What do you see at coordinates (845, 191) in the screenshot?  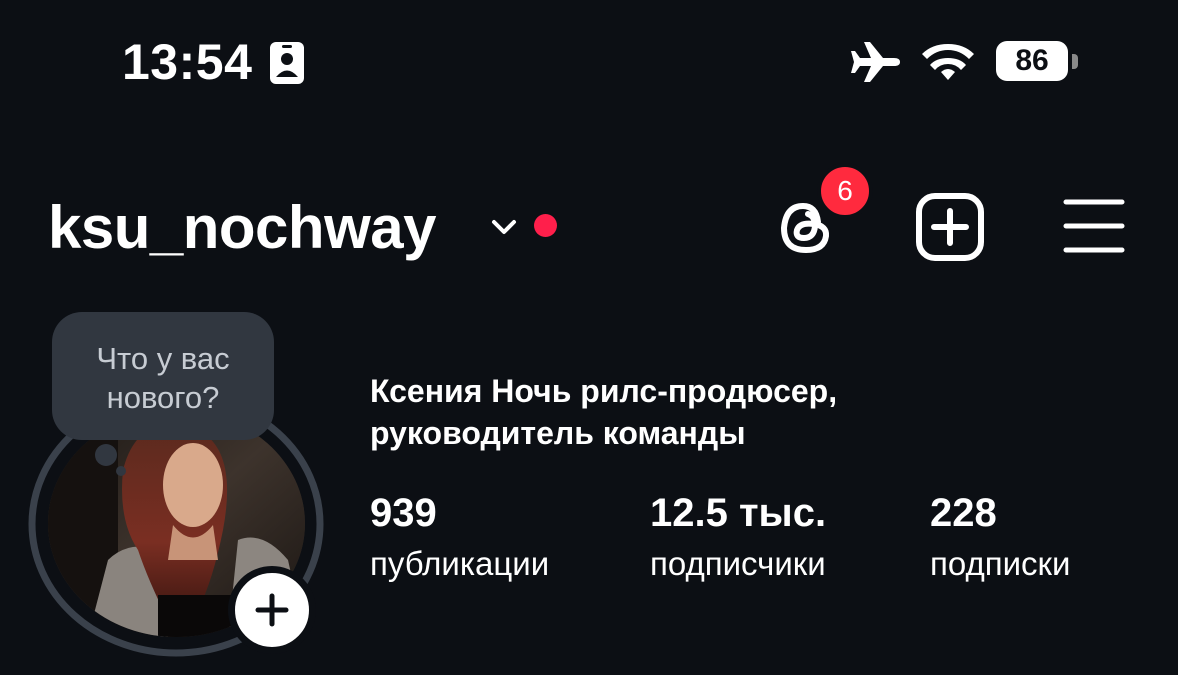 I see `notification-badge: 6` at bounding box center [845, 191].